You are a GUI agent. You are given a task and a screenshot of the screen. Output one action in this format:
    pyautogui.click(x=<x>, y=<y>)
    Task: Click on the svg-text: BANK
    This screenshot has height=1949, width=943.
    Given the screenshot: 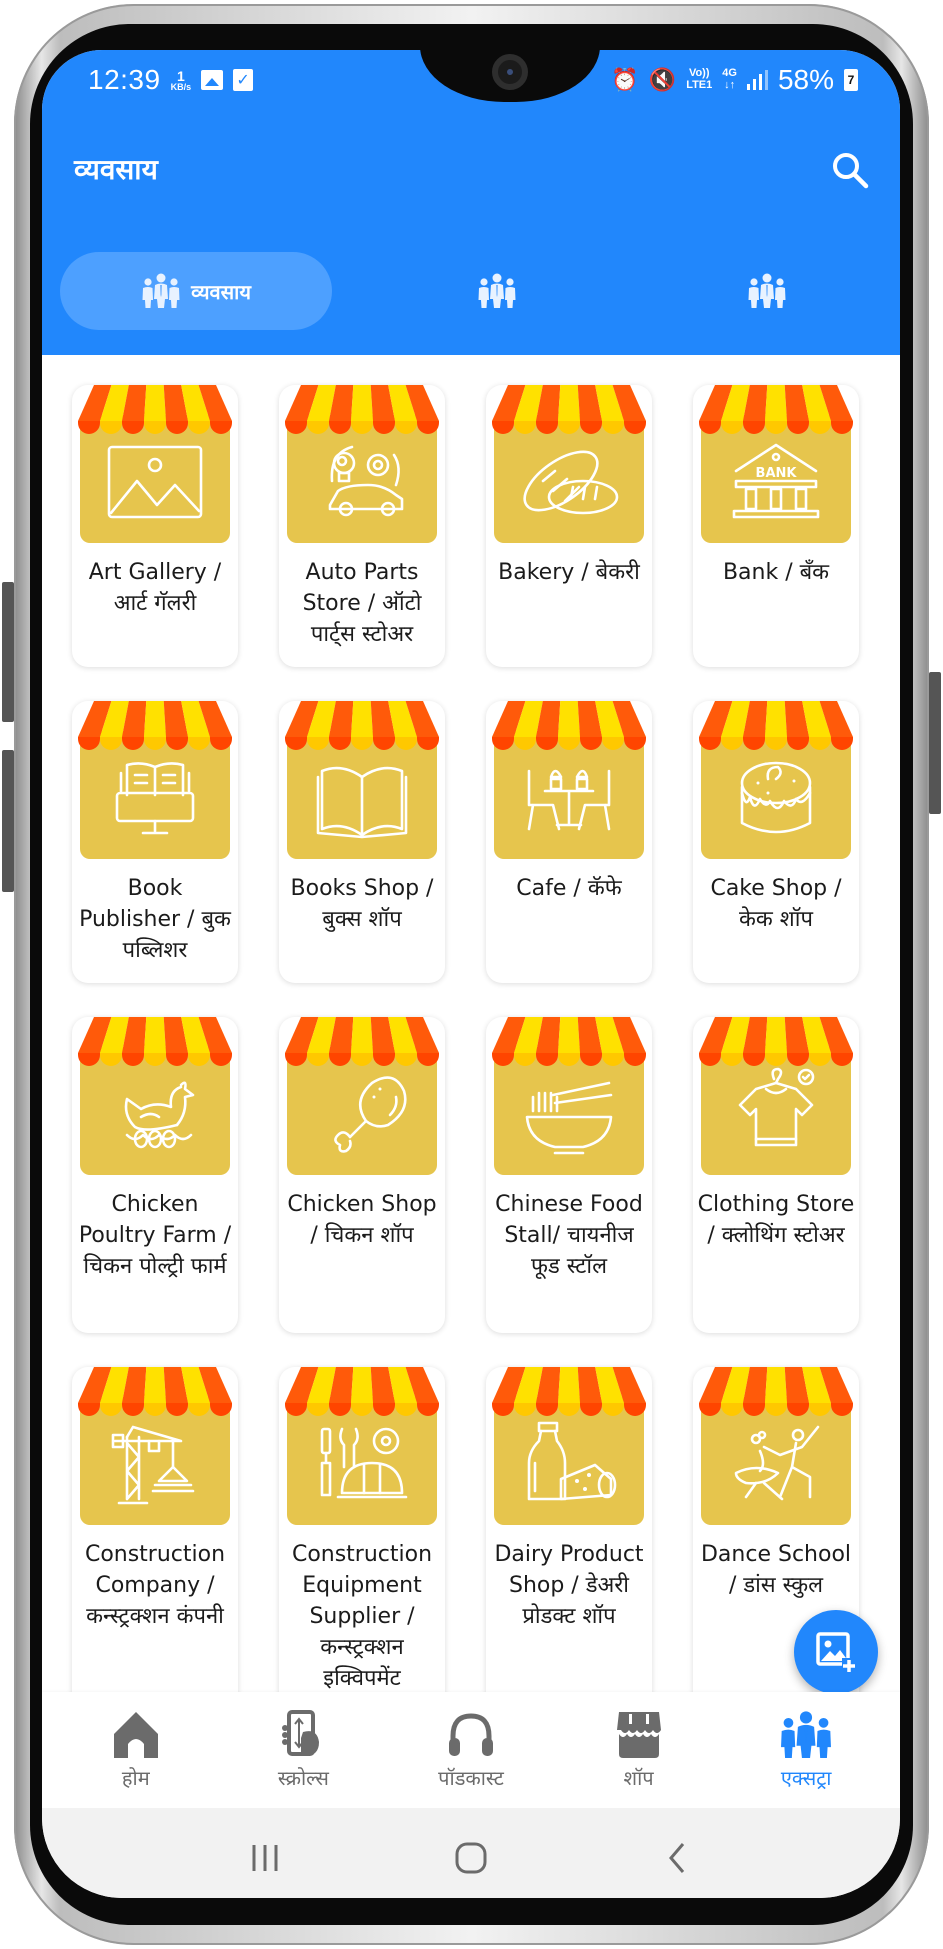 What is the action you would take?
    pyautogui.click(x=777, y=473)
    